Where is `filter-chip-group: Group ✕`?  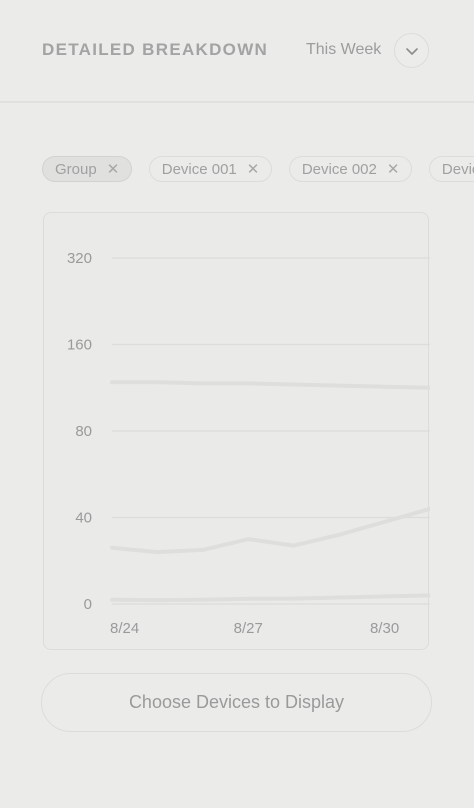 filter-chip-group: Group ✕ is located at coordinates (87, 169).